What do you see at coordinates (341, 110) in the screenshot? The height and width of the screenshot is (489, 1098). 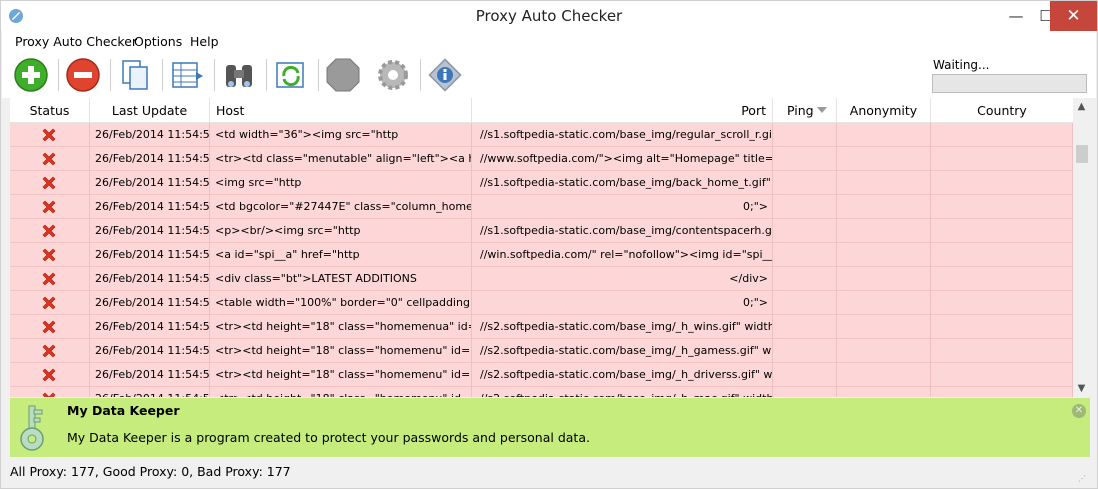 I see `column-header-host: Host` at bounding box center [341, 110].